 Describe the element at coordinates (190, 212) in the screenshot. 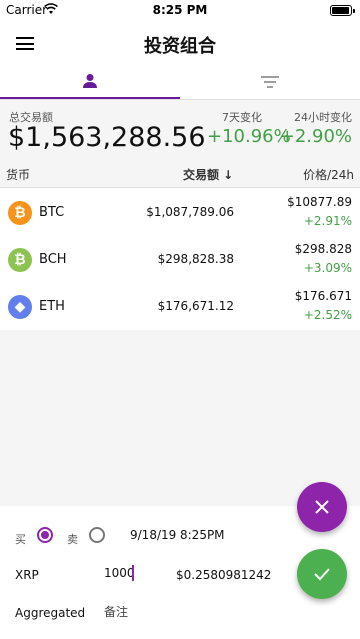

I see `coin-volume: $1,087,789.06` at that location.